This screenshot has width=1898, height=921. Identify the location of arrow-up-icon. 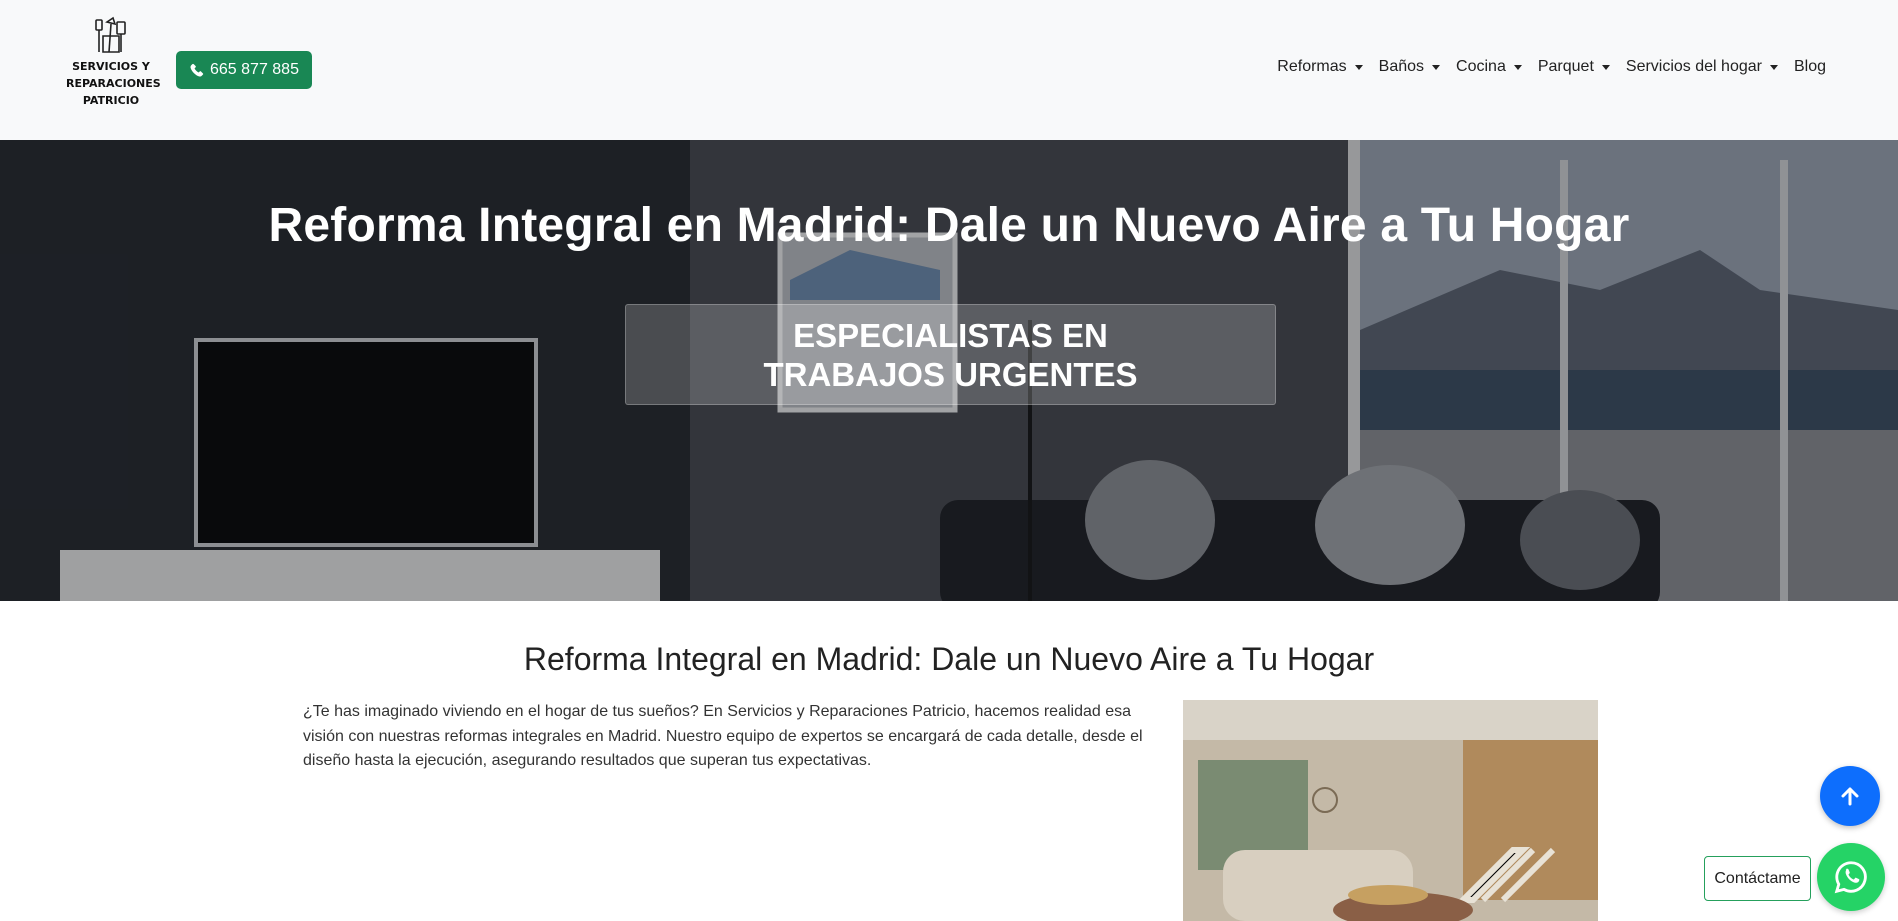
(1850, 796).